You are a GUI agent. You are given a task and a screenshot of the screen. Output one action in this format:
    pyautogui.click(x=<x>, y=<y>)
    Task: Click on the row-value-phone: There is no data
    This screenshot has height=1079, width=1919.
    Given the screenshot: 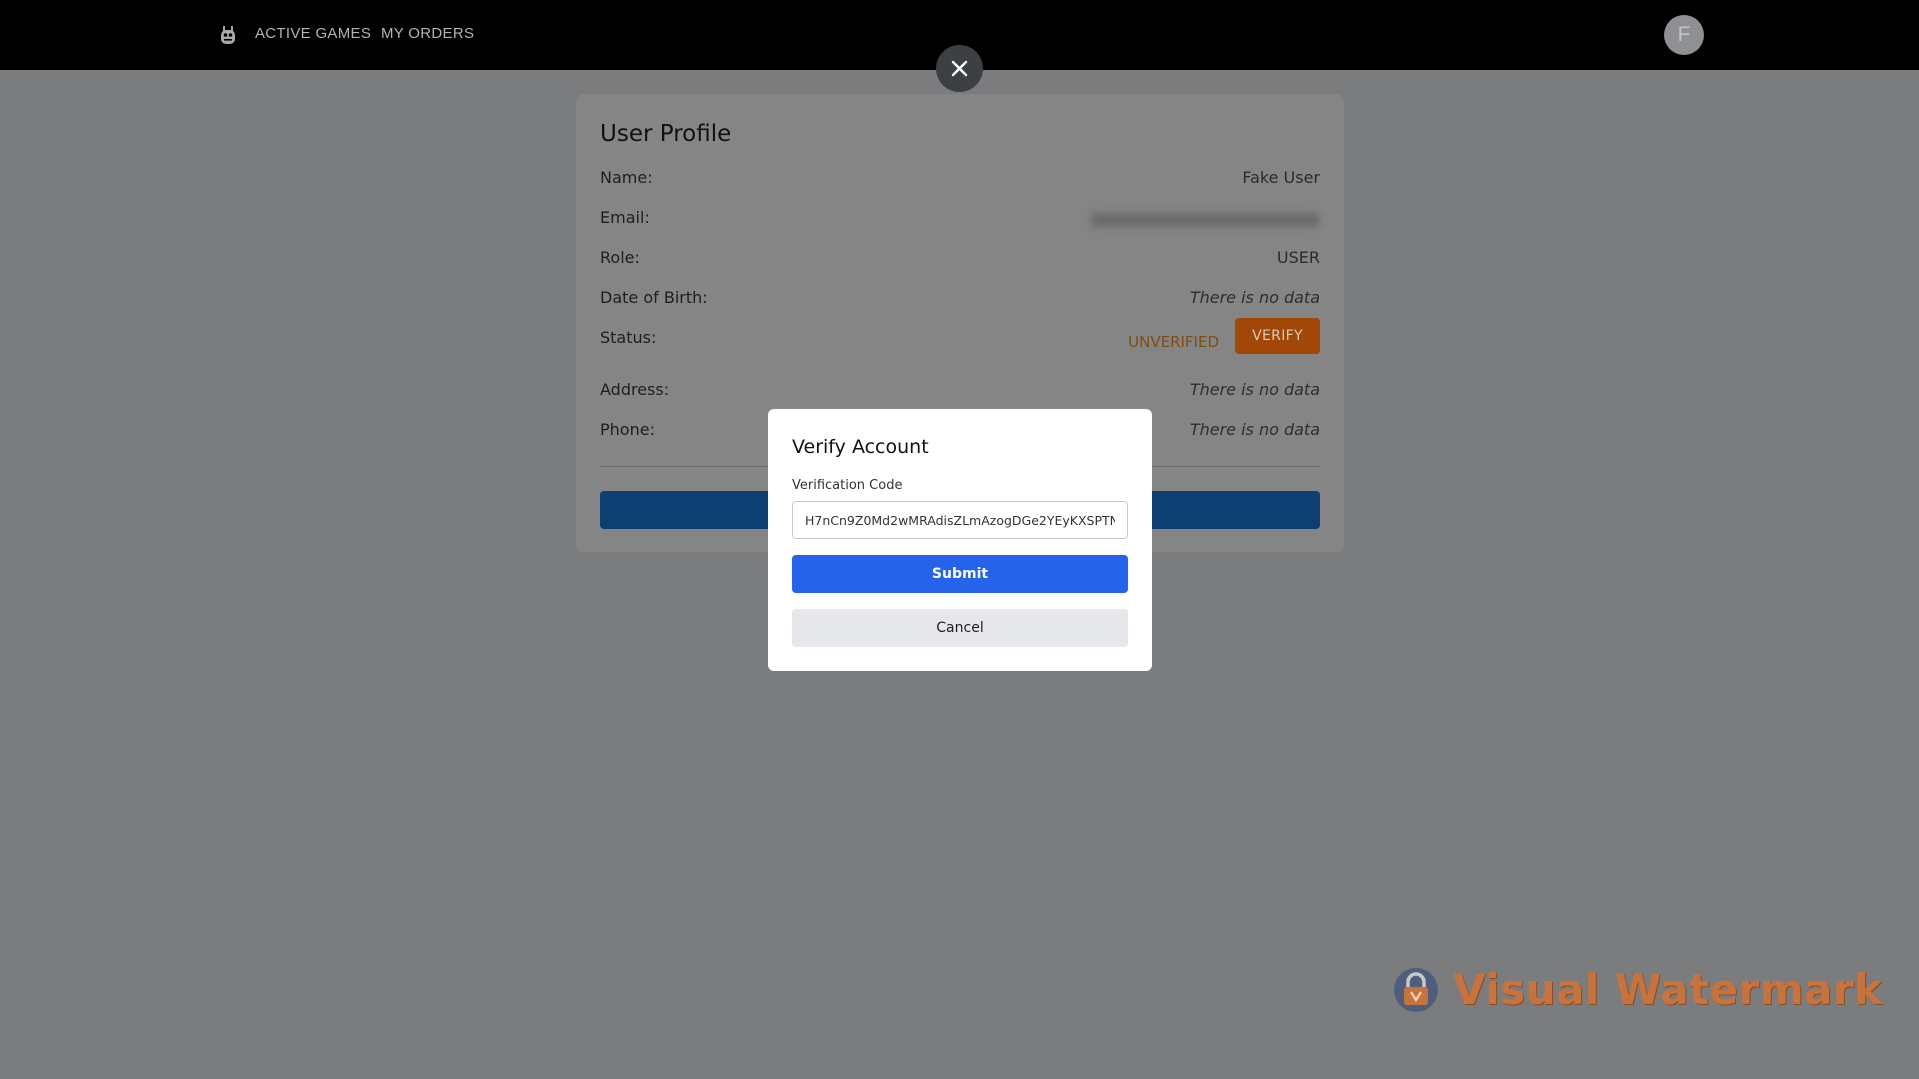 What is the action you would take?
    pyautogui.click(x=1254, y=429)
    